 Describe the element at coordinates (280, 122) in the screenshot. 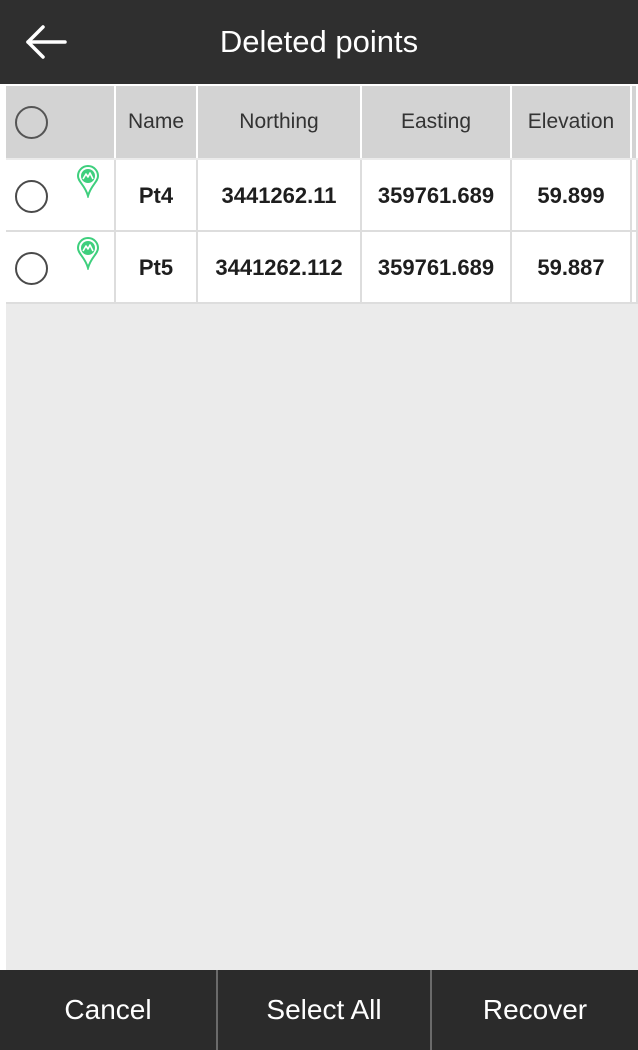

I see `column-header-northing: Northing` at that location.